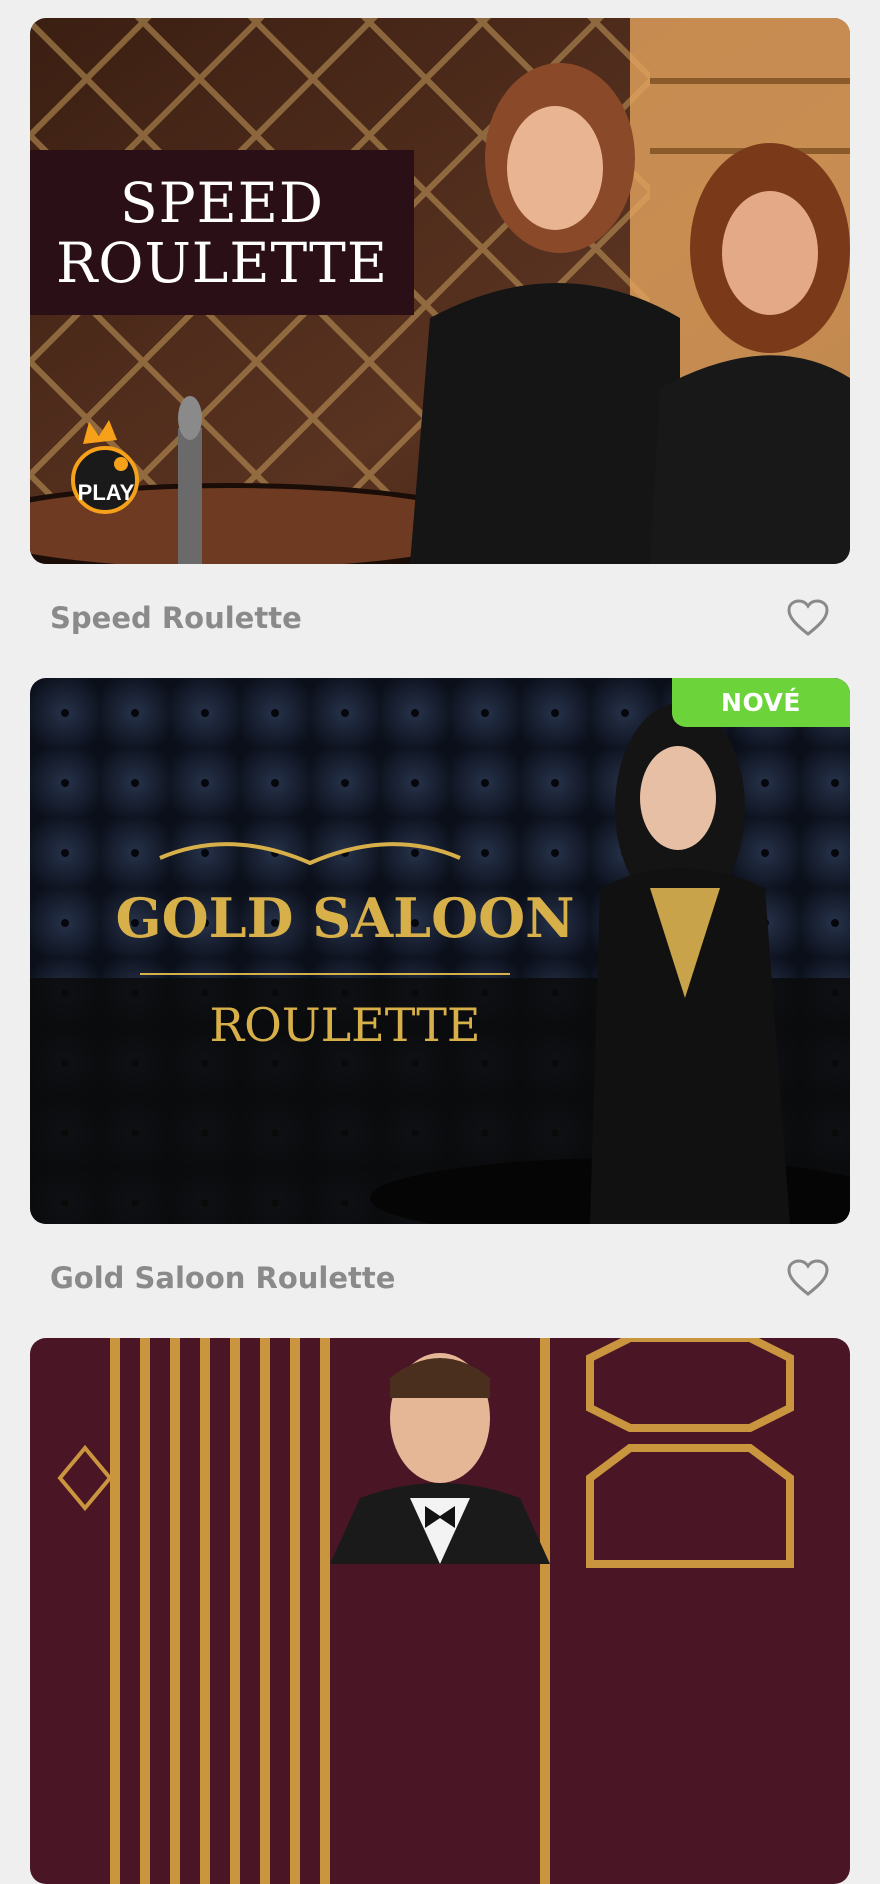 Image resolution: width=880 pixels, height=1884 pixels. Describe the element at coordinates (105, 468) in the screenshot. I see `provider-logo: PLAY` at that location.